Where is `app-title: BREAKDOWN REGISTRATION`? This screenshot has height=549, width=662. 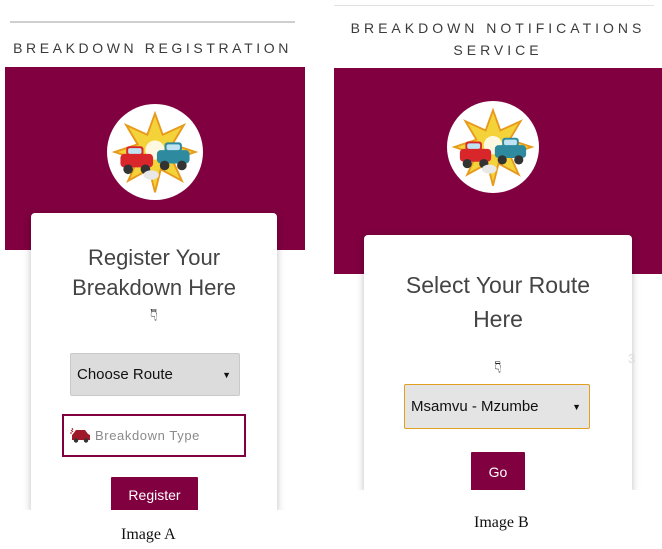
app-title: BREAKDOWN REGISTRATION is located at coordinates (152, 48).